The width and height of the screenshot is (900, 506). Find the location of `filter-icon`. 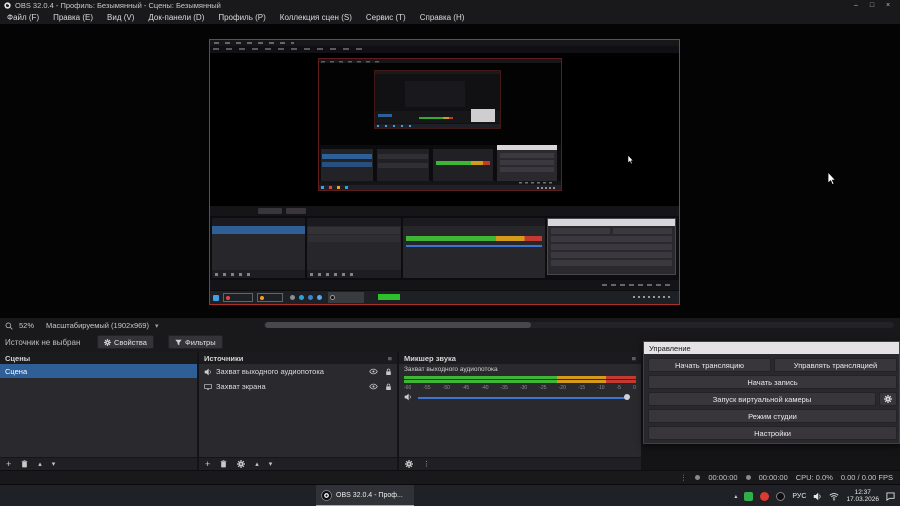

filter-icon is located at coordinates (178, 342).